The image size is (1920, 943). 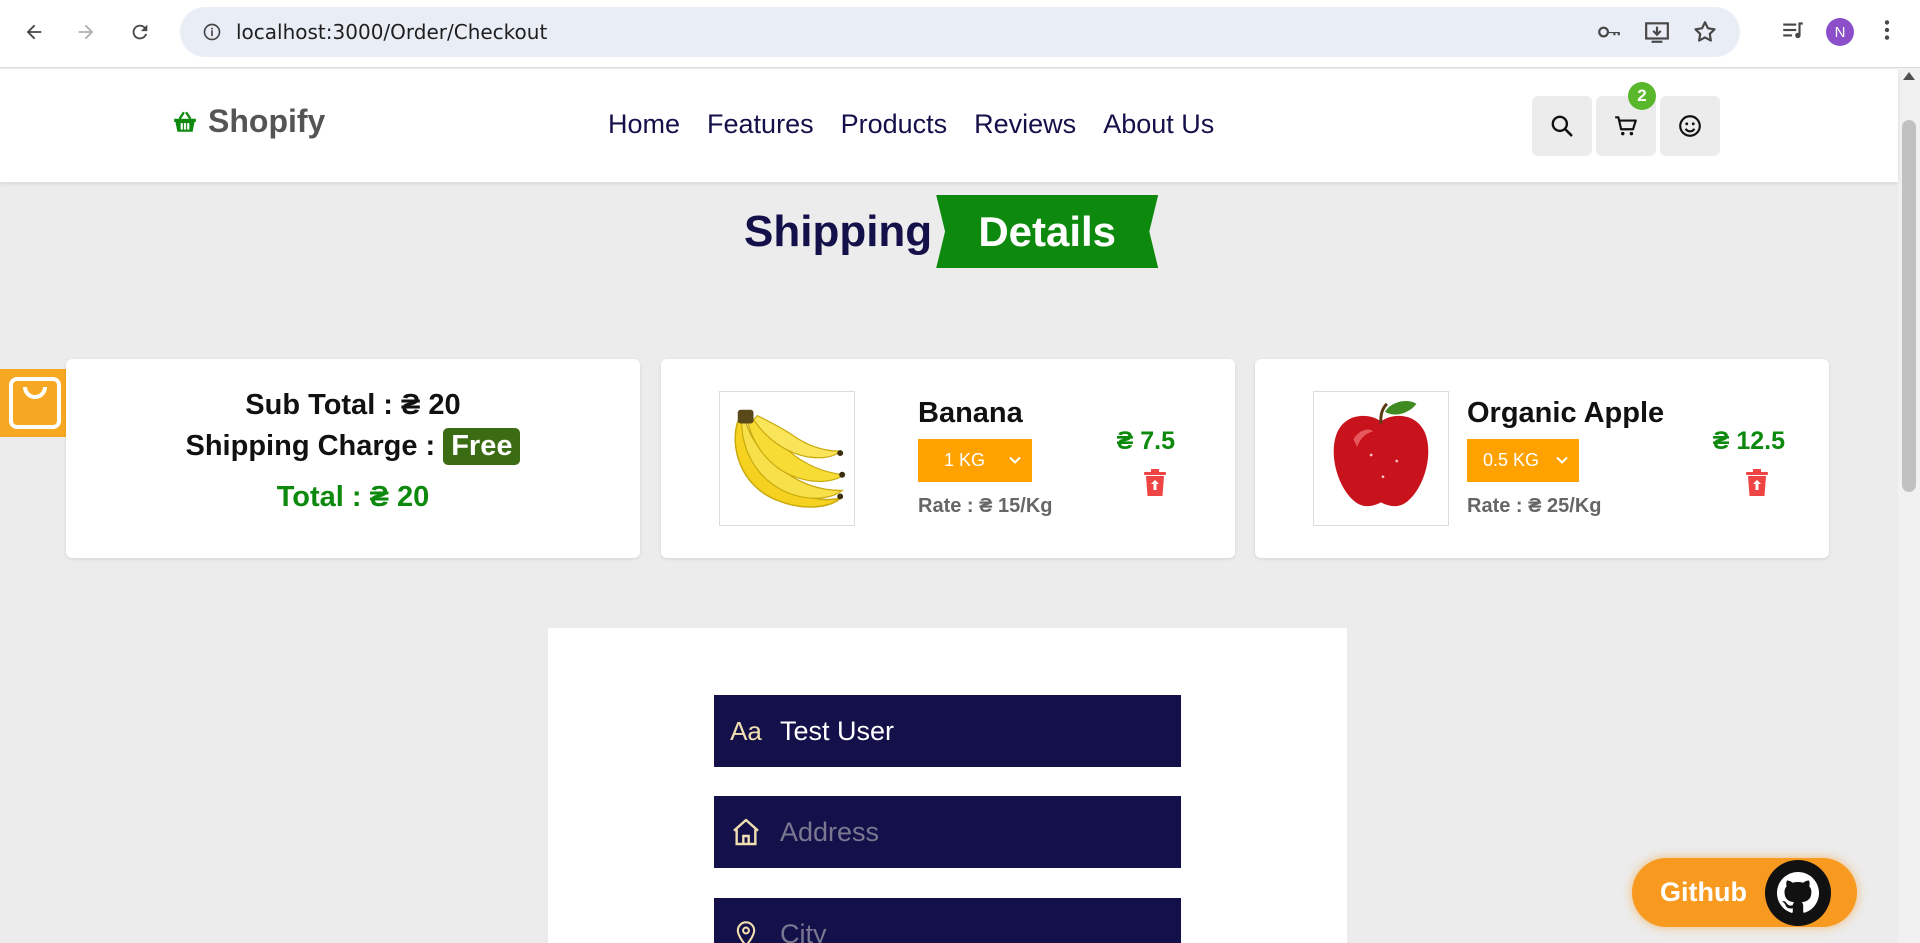 What do you see at coordinates (1158, 124) in the screenshot?
I see `nav-about-us: About Us` at bounding box center [1158, 124].